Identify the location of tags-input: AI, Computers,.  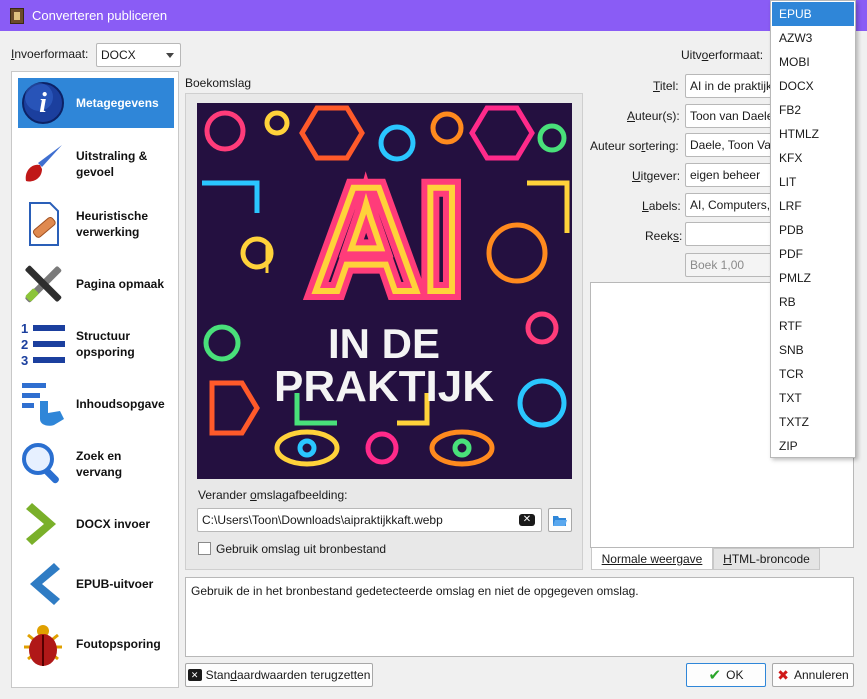
(732, 205).